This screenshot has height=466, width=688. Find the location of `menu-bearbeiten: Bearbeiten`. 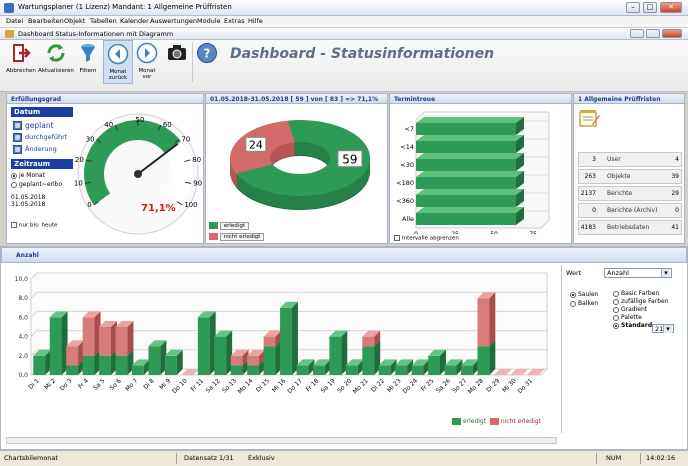

menu-bearbeiten: Bearbeiten is located at coordinates (46, 21).